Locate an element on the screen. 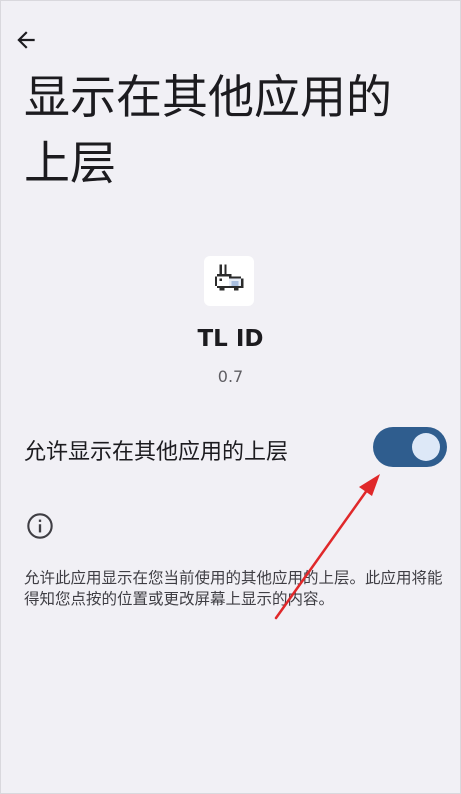  back-button is located at coordinates (26, 40).